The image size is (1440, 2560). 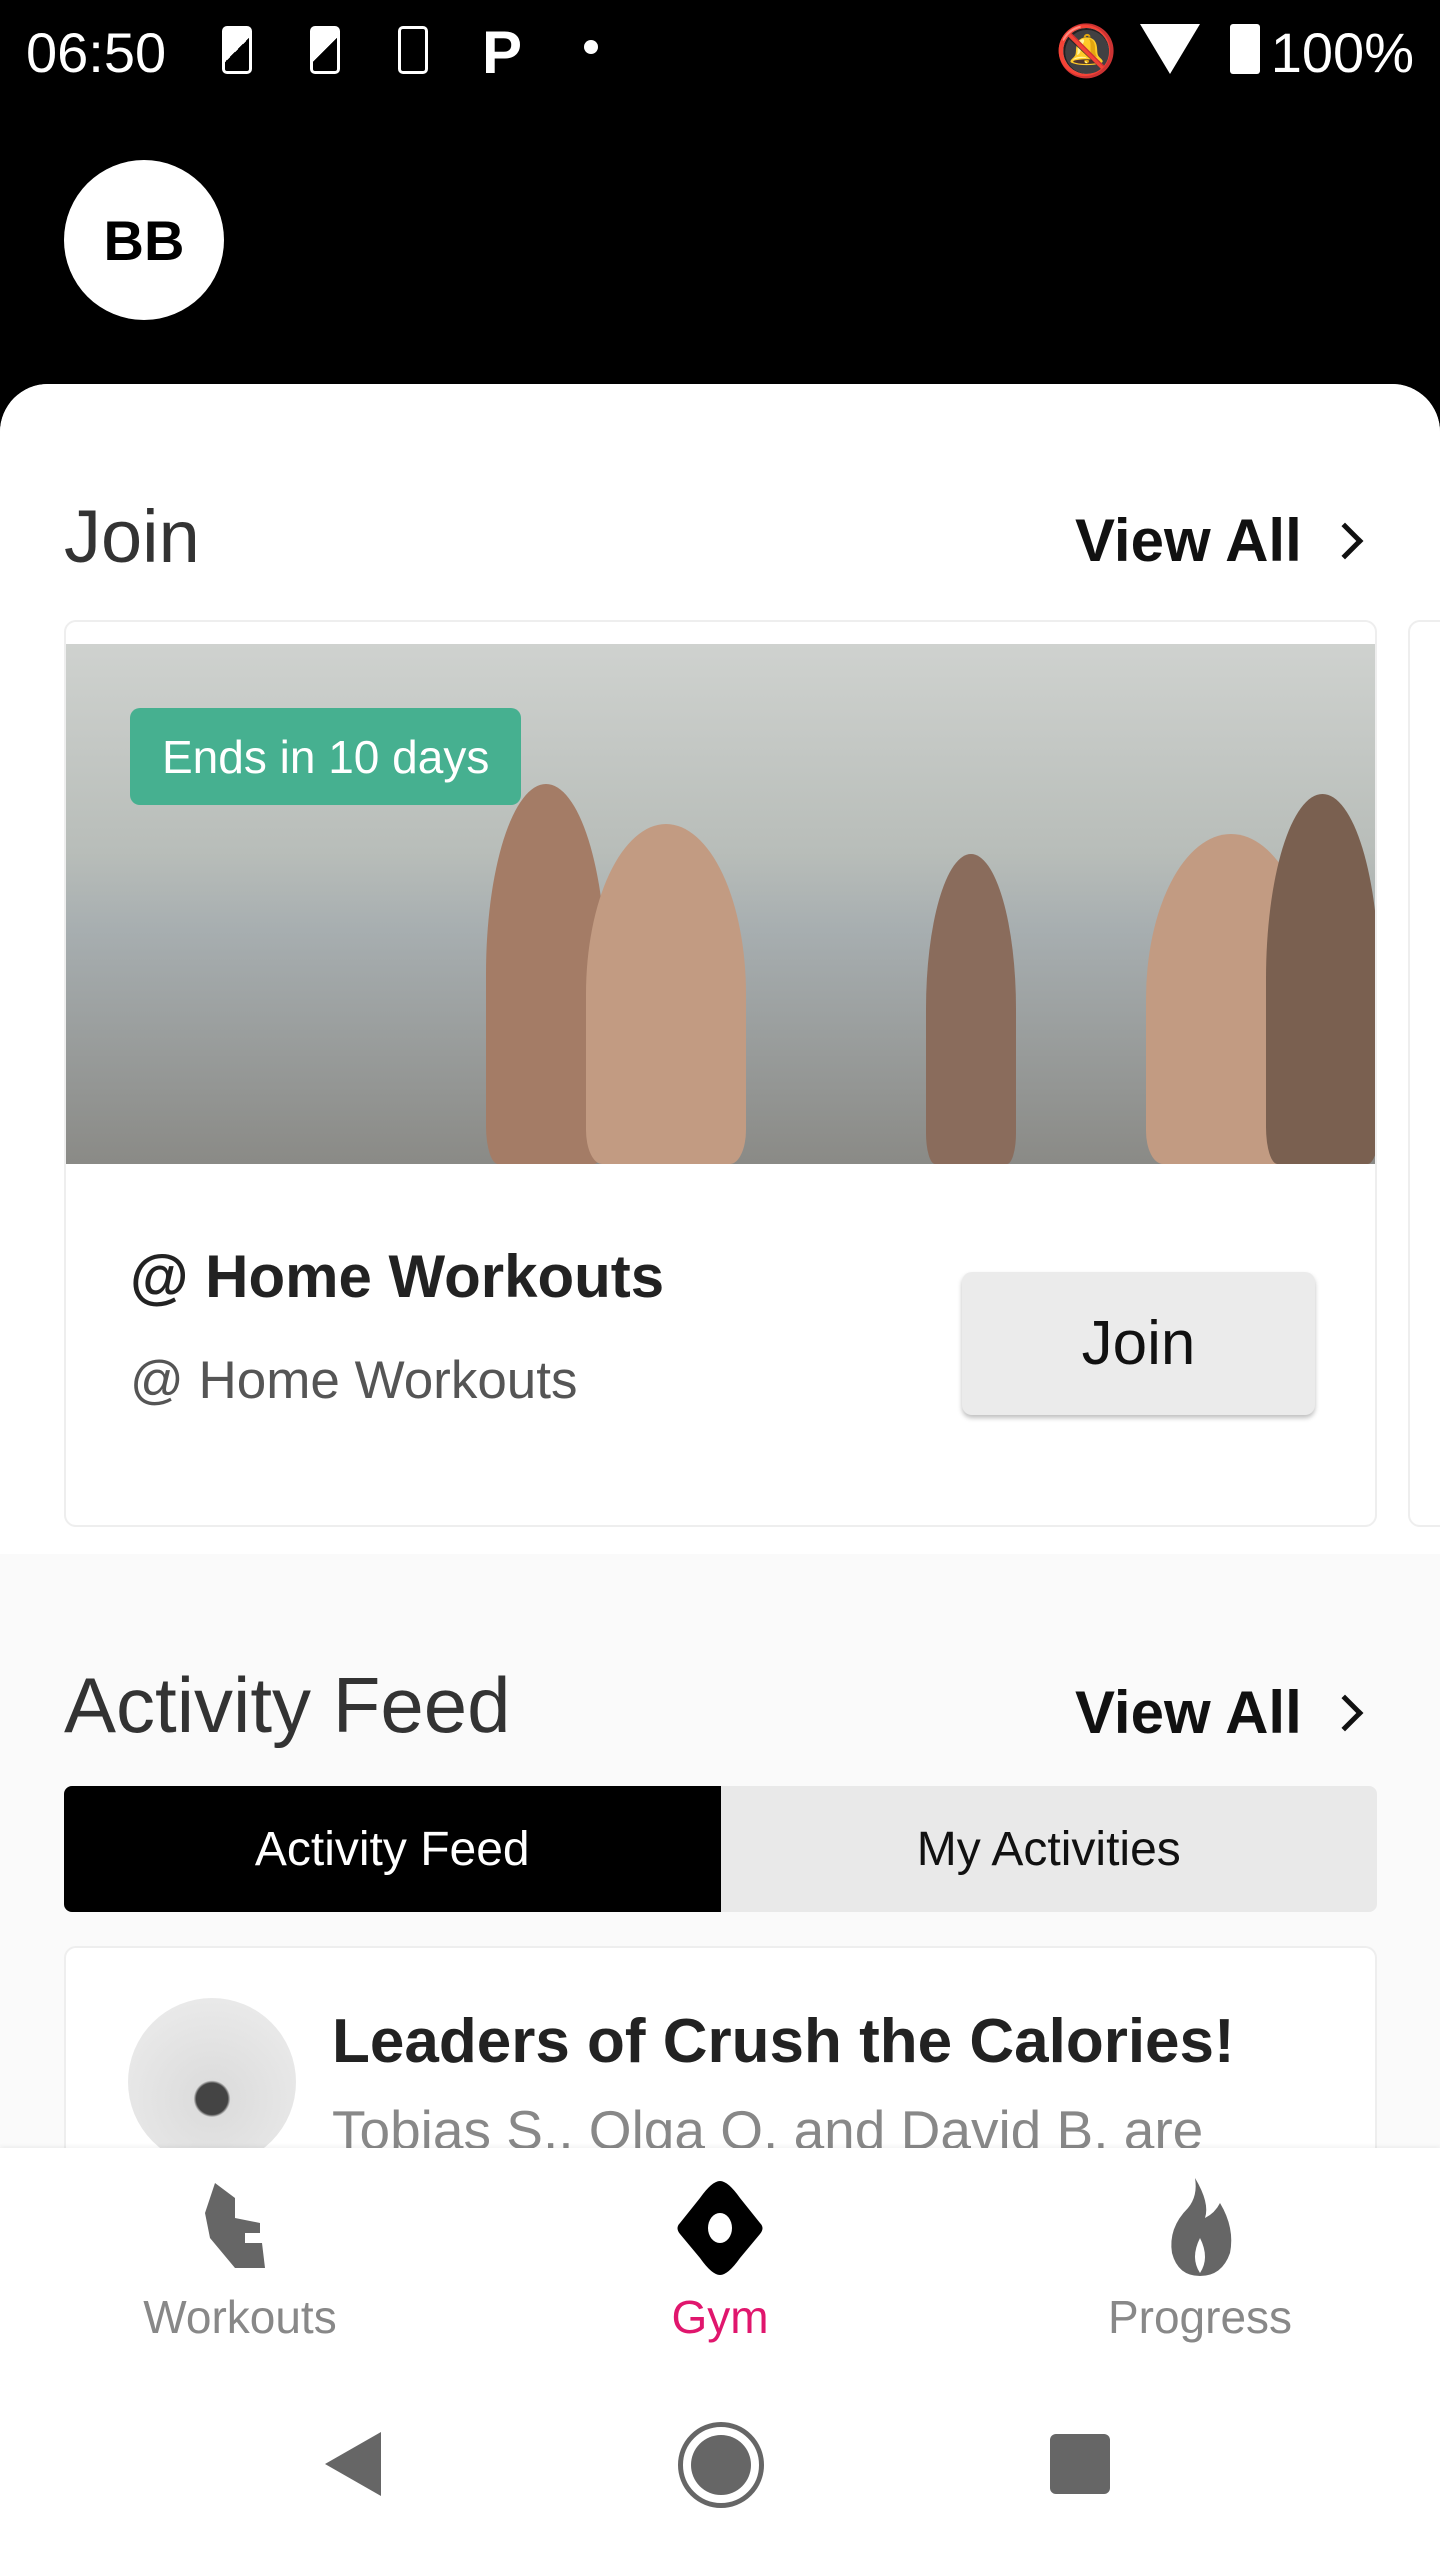 What do you see at coordinates (287, 1705) in the screenshot?
I see `activity-feed-title: Activity Feed` at bounding box center [287, 1705].